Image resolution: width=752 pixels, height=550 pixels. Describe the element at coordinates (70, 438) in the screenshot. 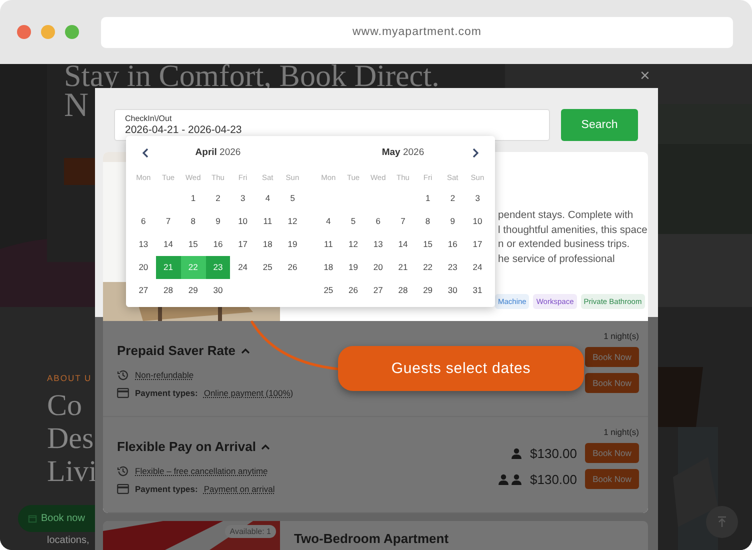

I see `section-heading: Des` at that location.